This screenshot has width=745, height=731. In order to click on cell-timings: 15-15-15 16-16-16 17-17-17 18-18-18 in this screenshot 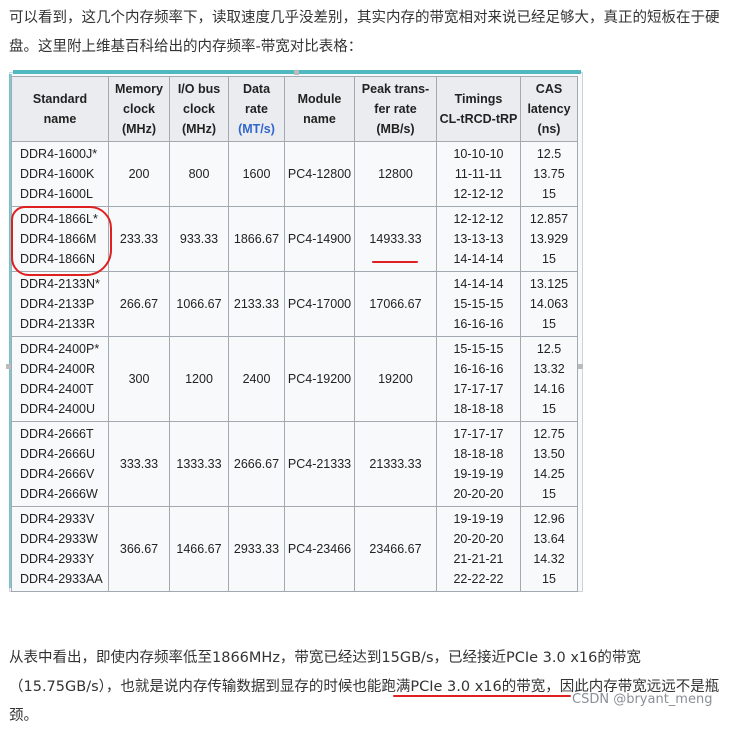, I will do `click(478, 379)`.